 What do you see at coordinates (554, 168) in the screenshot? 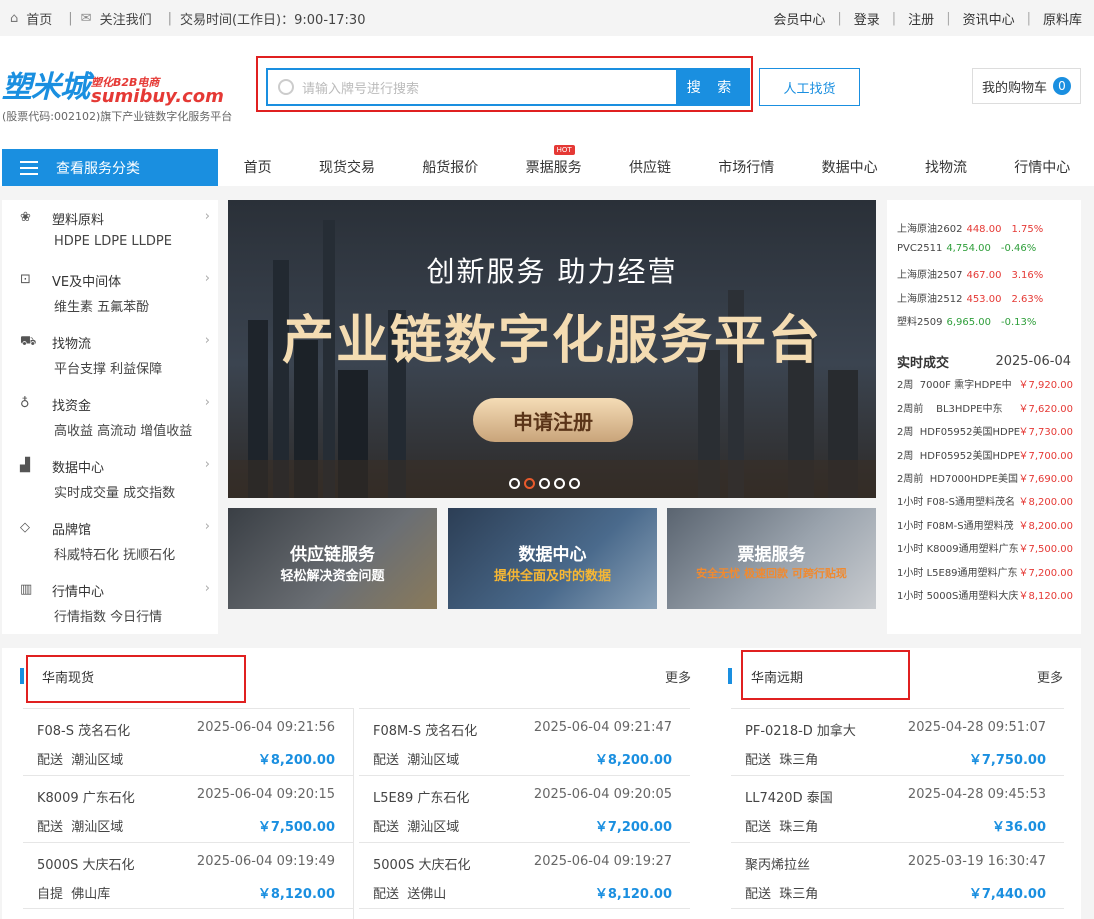
I see `nav-bill-service: 票据服务` at bounding box center [554, 168].